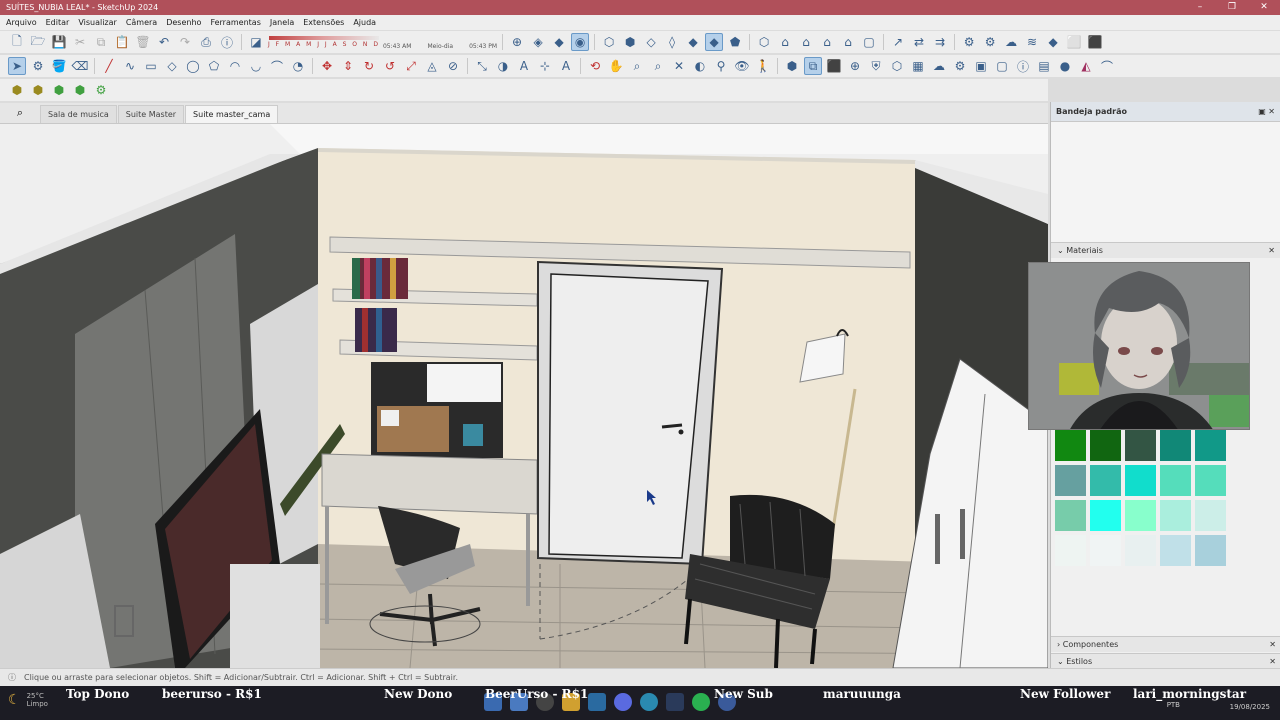 The height and width of the screenshot is (720, 1280). I want to click on left-view-icon: ⌂, so click(848, 42).